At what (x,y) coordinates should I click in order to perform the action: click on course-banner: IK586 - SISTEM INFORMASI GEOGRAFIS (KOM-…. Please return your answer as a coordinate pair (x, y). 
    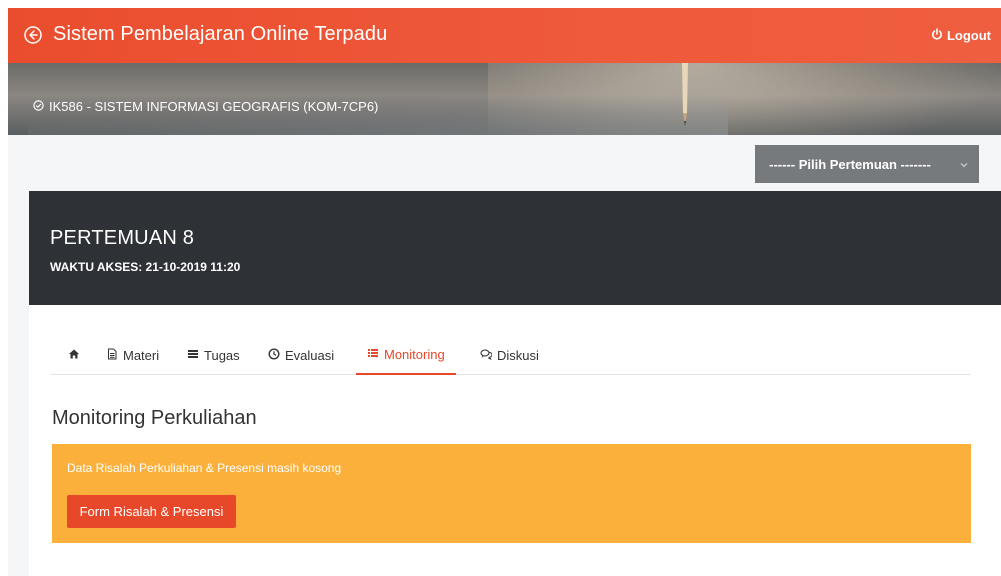
    Looking at the image, I should click on (504, 99).